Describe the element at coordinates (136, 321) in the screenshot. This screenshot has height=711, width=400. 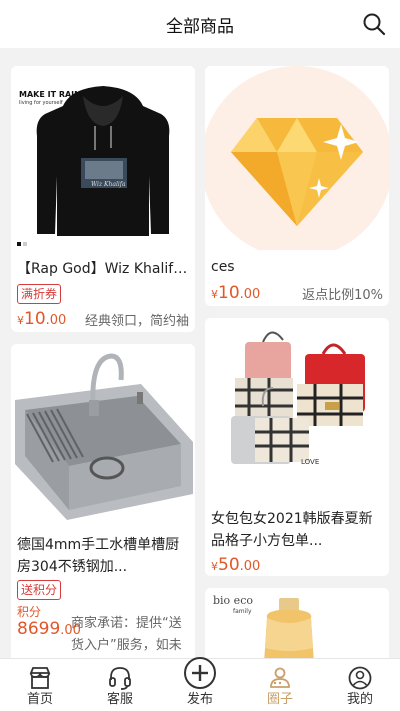
I see `product-description: 经典领口，简约袖` at that location.